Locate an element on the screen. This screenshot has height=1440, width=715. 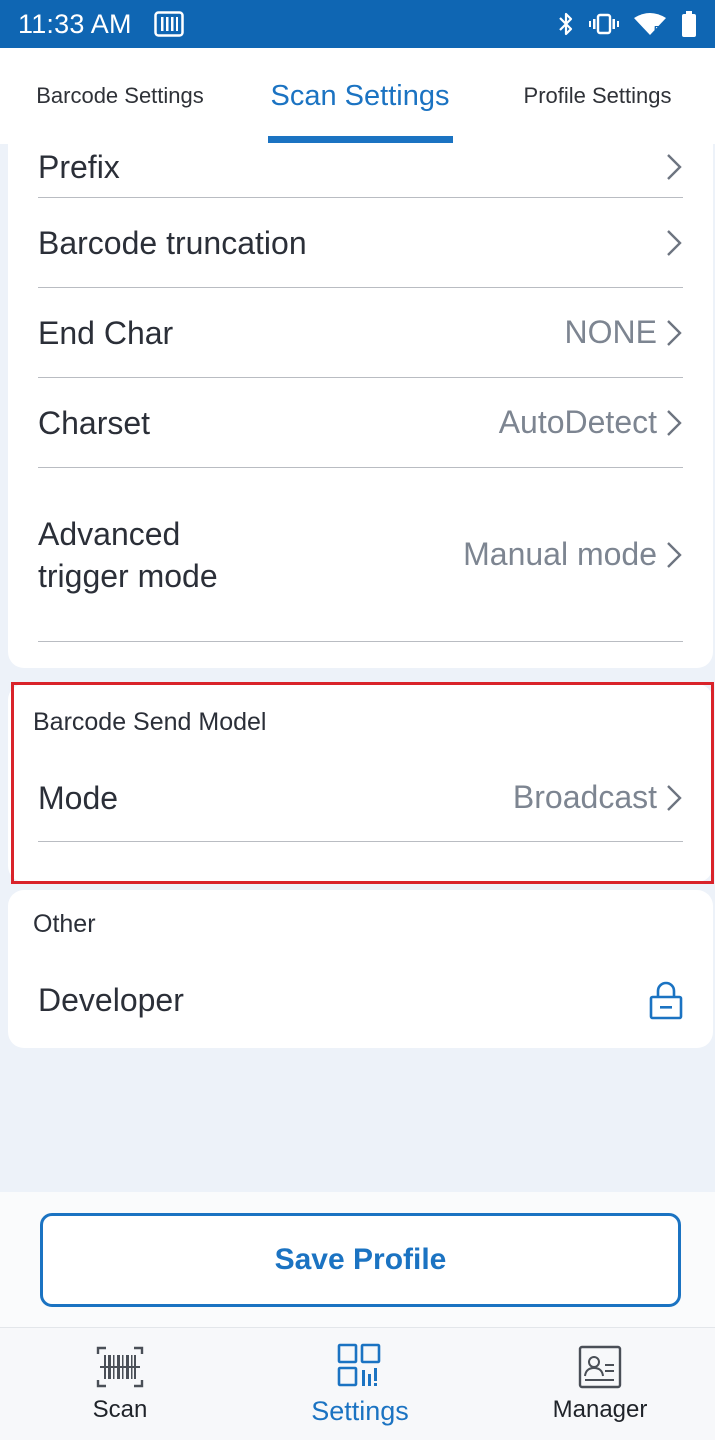
status-time: 11:33 AM is located at coordinates (75, 23).